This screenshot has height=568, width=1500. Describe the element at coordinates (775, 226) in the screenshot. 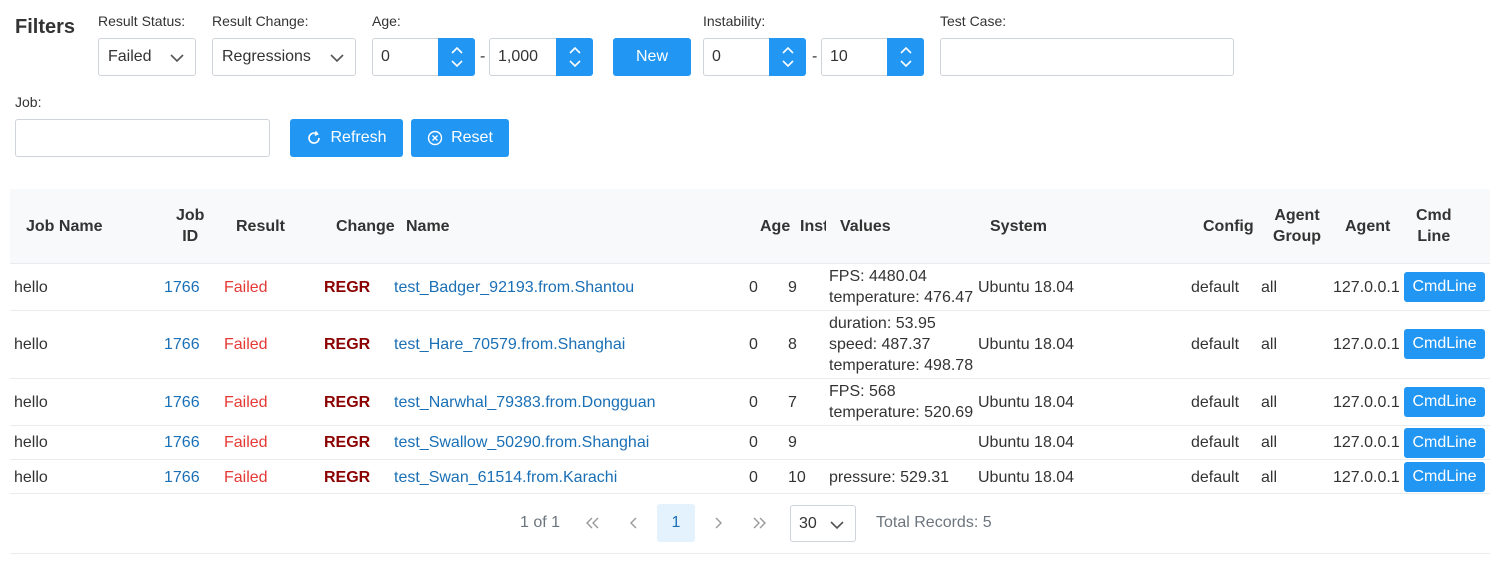

I see `column-header-age: Age` at that location.